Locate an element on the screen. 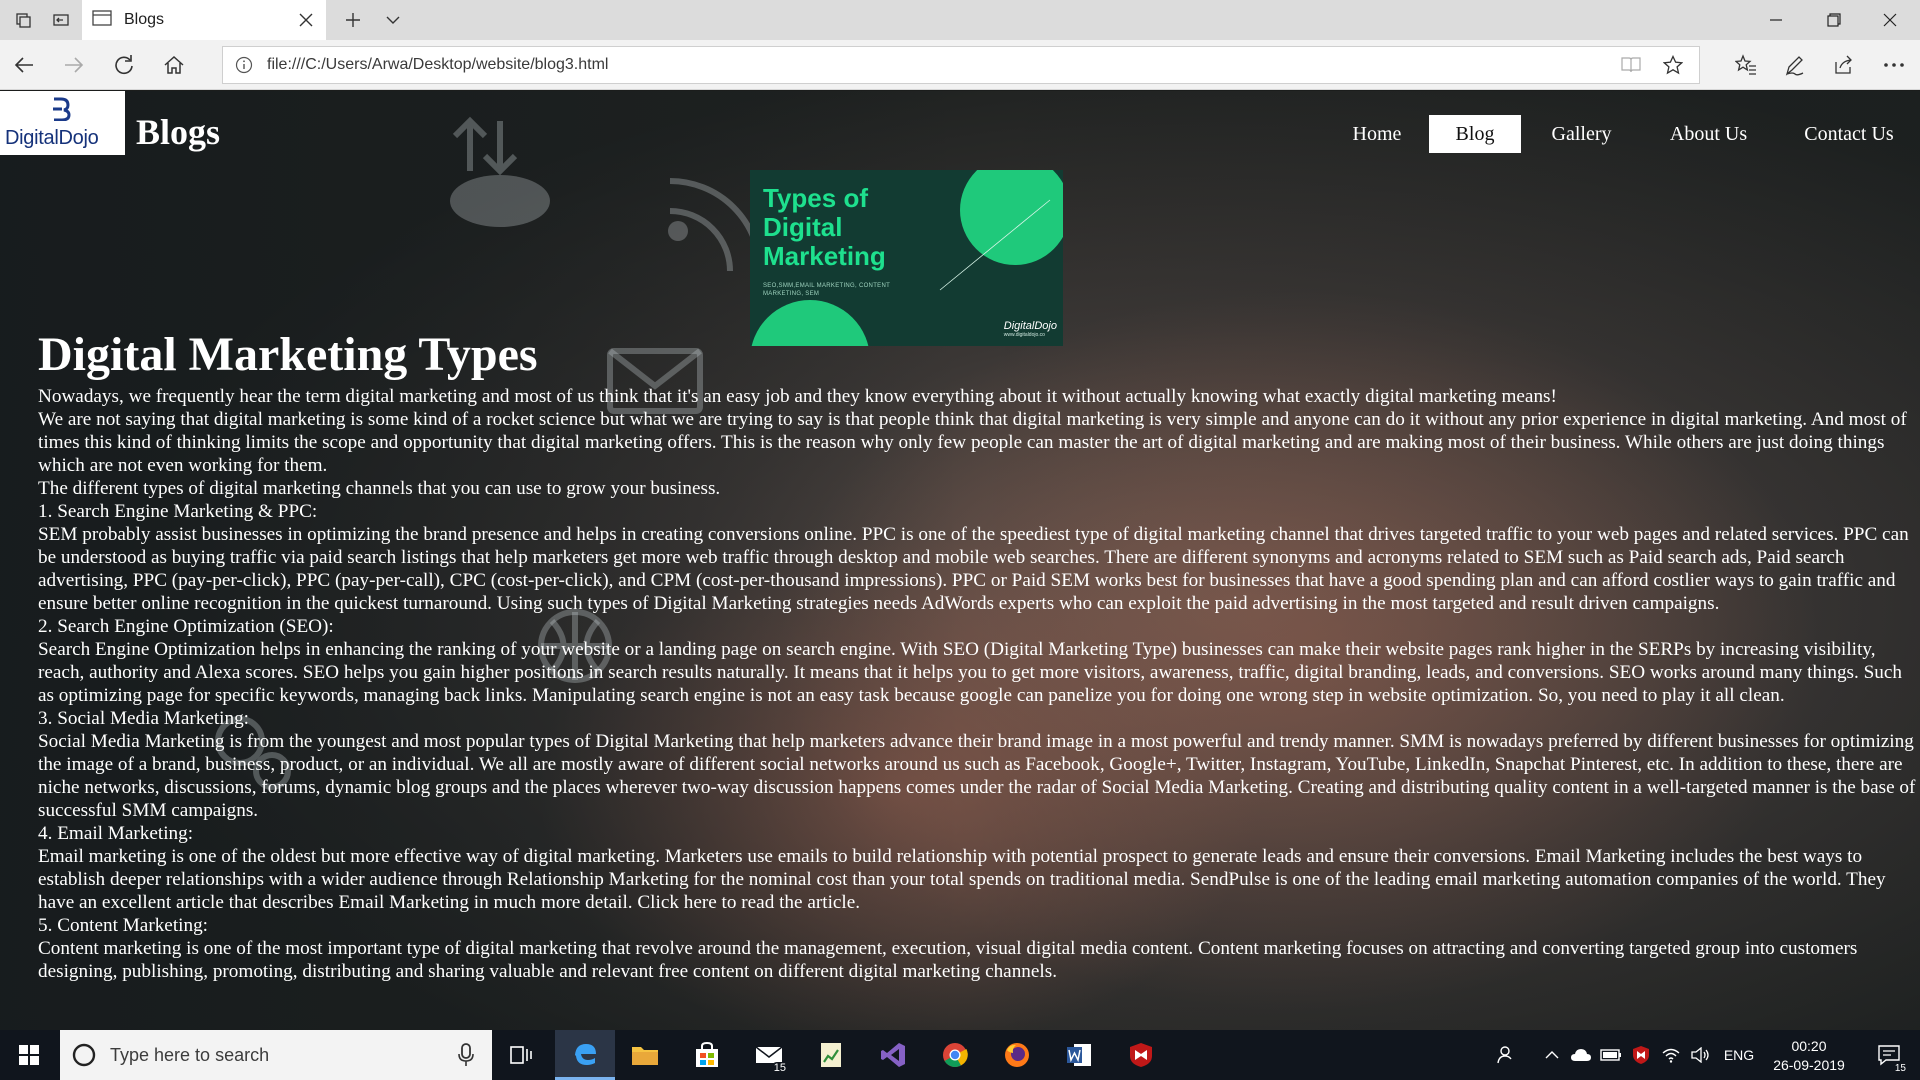  mail-badge: 15 is located at coordinates (779, 1068).